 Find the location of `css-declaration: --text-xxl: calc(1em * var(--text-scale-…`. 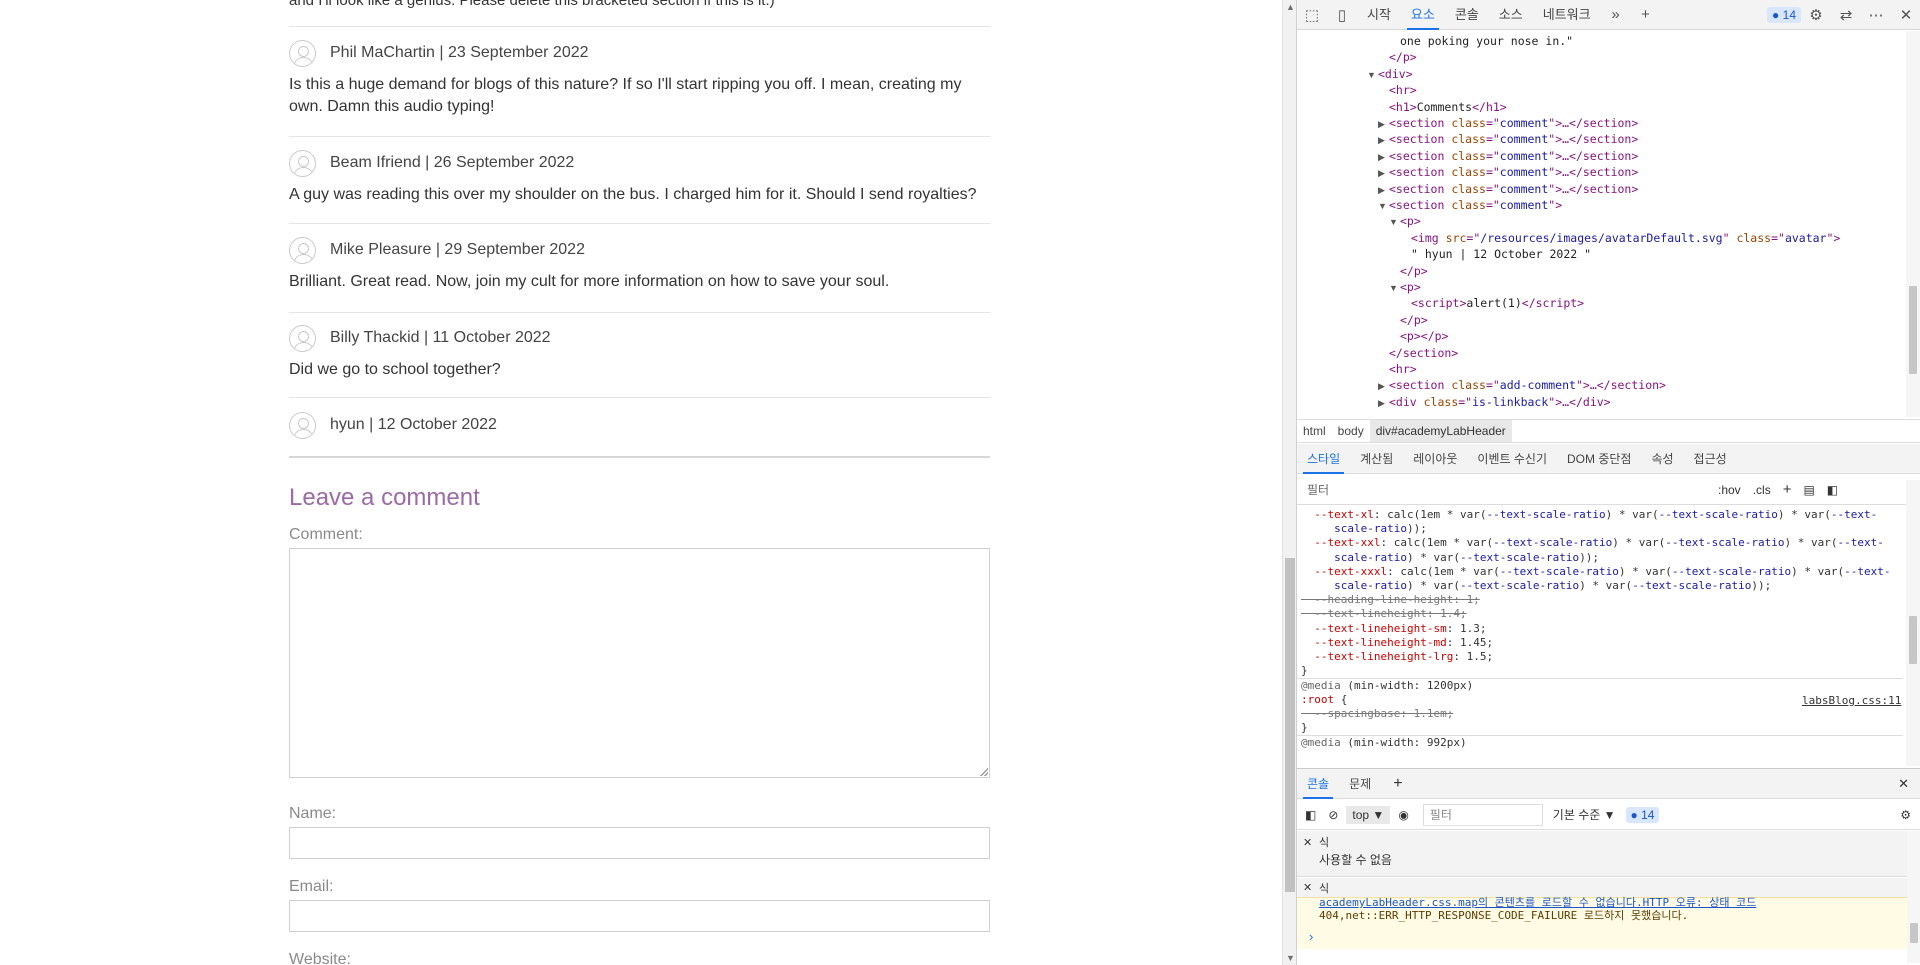

css-declaration: --text-xxl: calc(1em * var(--text-scale-… is located at coordinates (1592, 543).